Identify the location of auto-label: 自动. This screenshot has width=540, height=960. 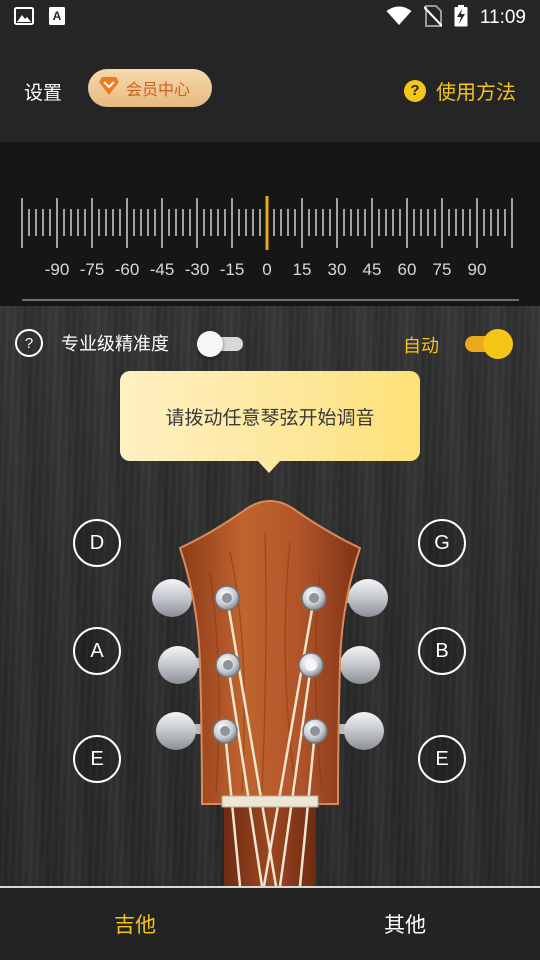
(421, 346).